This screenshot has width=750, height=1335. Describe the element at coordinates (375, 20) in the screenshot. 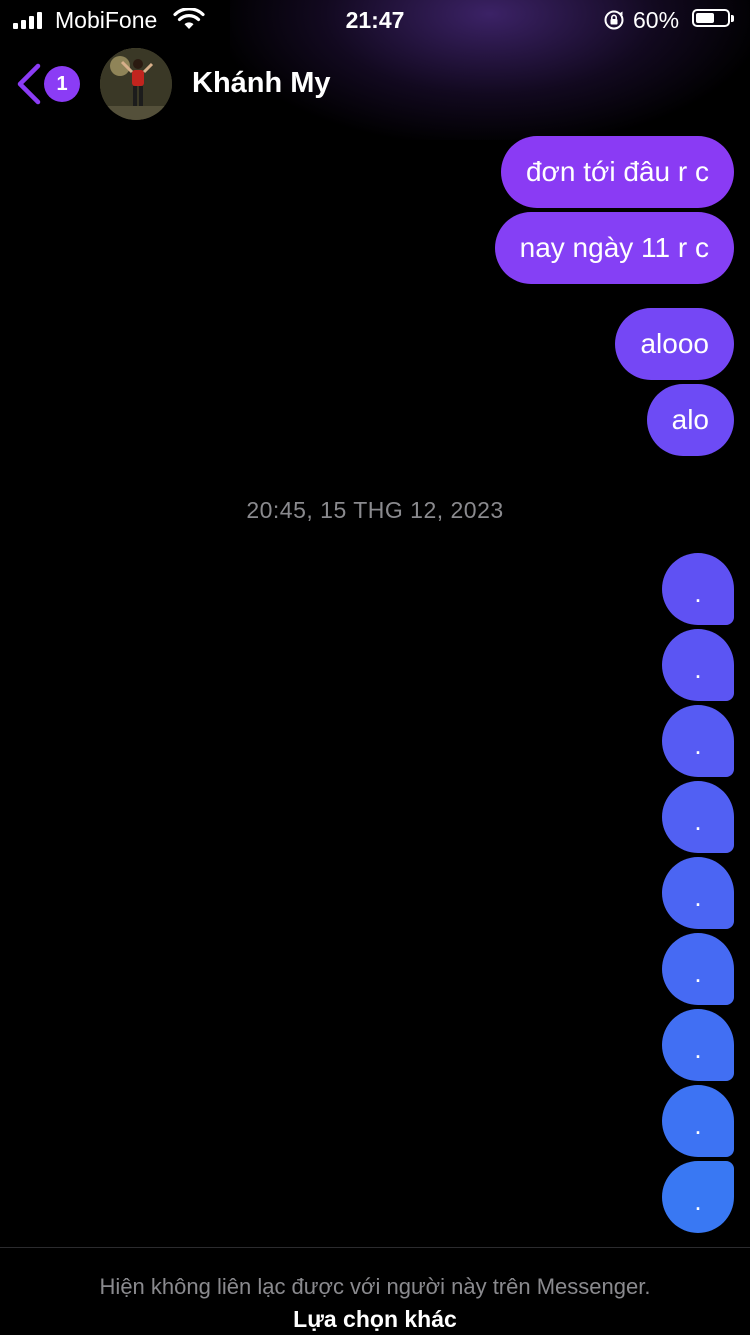

I see `status-bar: MobiFone 21:47 60%` at that location.